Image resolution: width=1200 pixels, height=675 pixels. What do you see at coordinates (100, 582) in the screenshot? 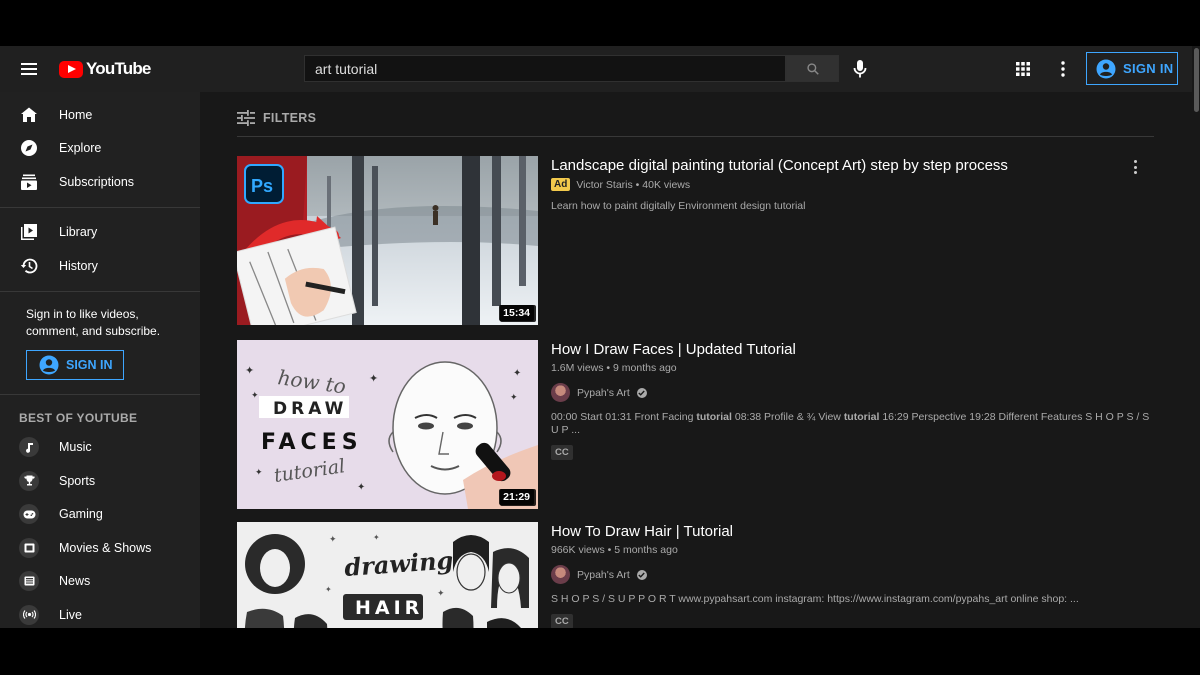
I see `sidebar-item-news: News` at bounding box center [100, 582].